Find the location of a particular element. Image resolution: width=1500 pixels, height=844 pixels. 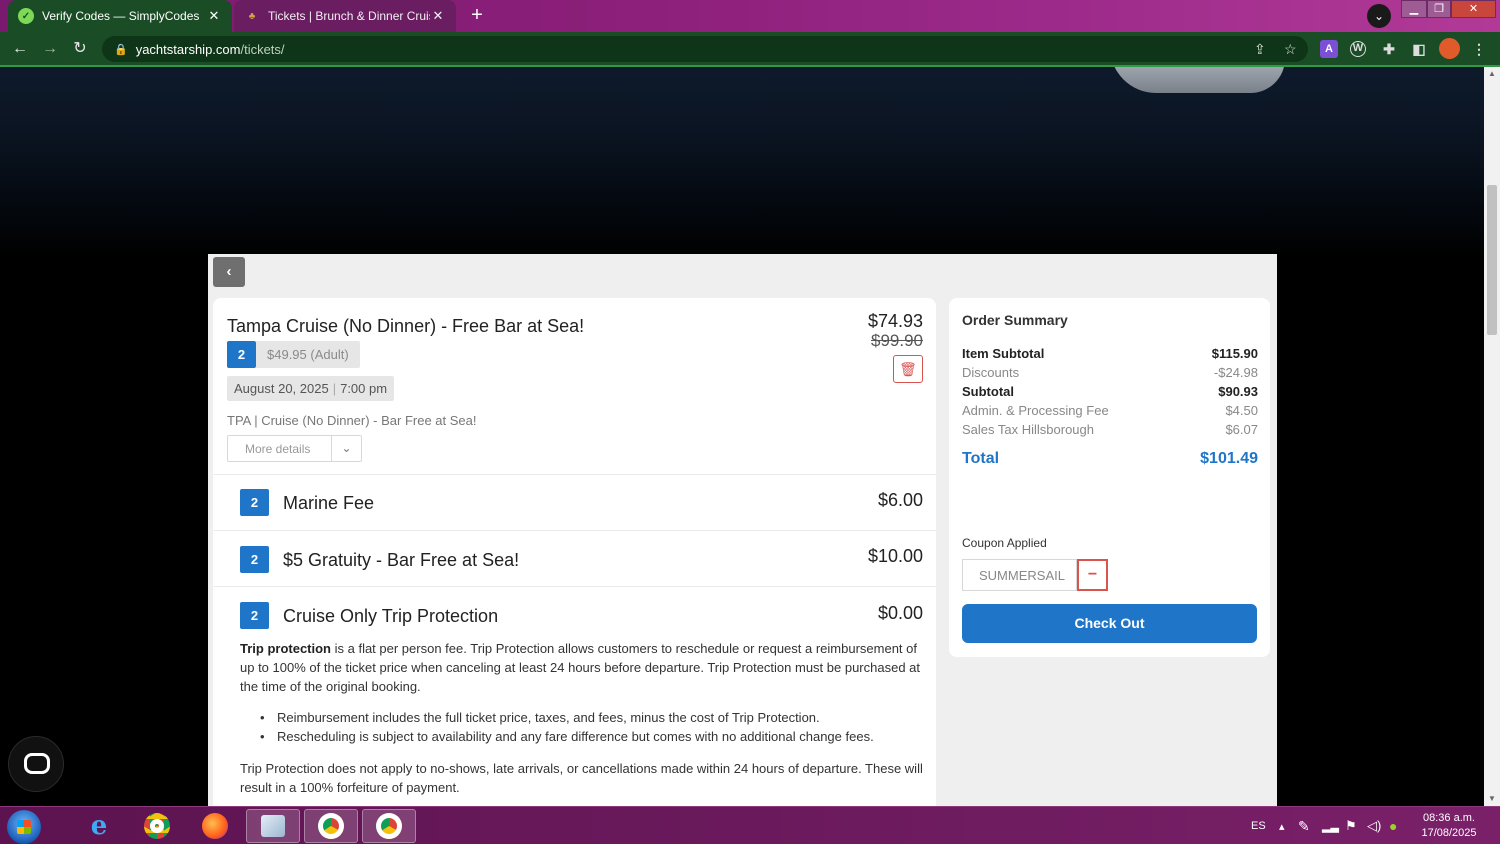

minimize-button: ▁ is located at coordinates (1414, 9).